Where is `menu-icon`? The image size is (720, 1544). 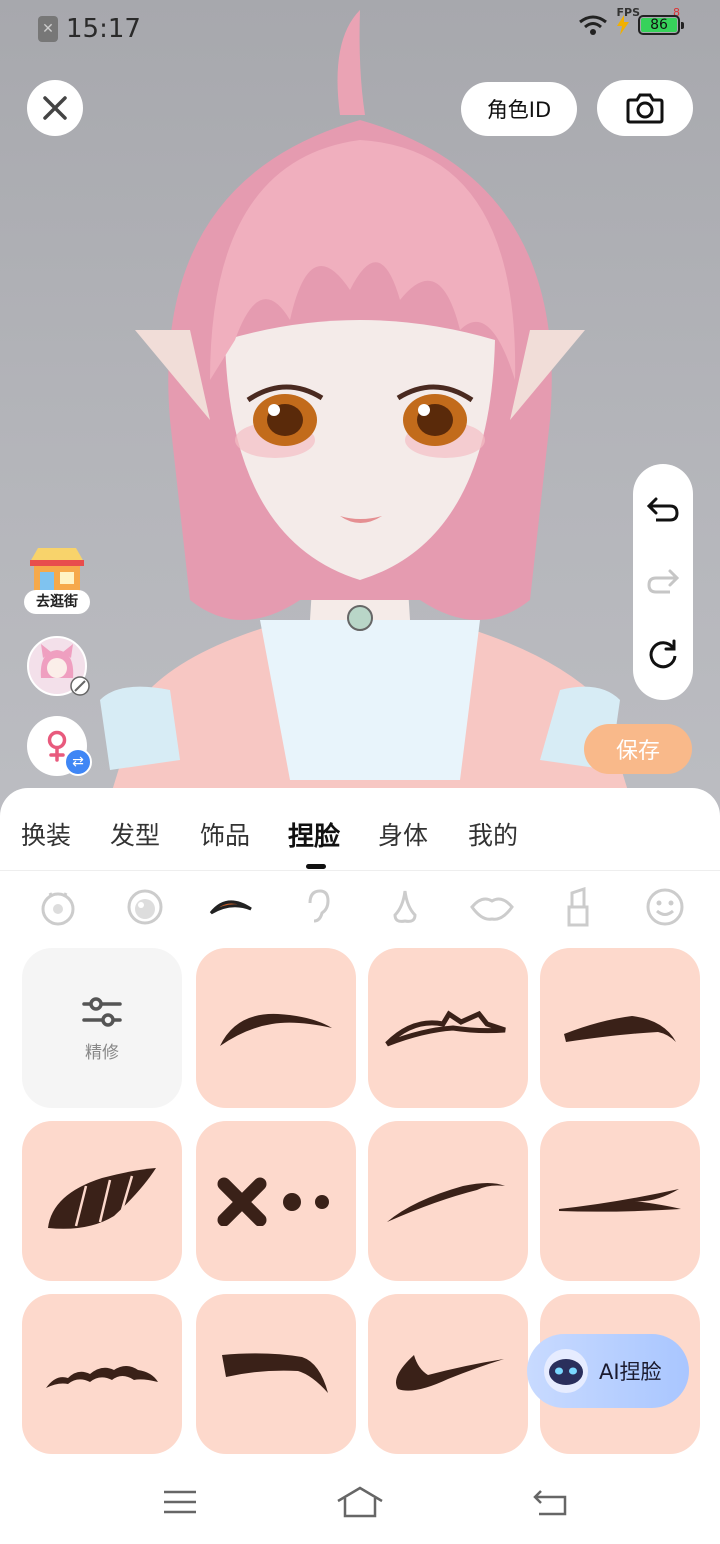 menu-icon is located at coordinates (180, 1502).